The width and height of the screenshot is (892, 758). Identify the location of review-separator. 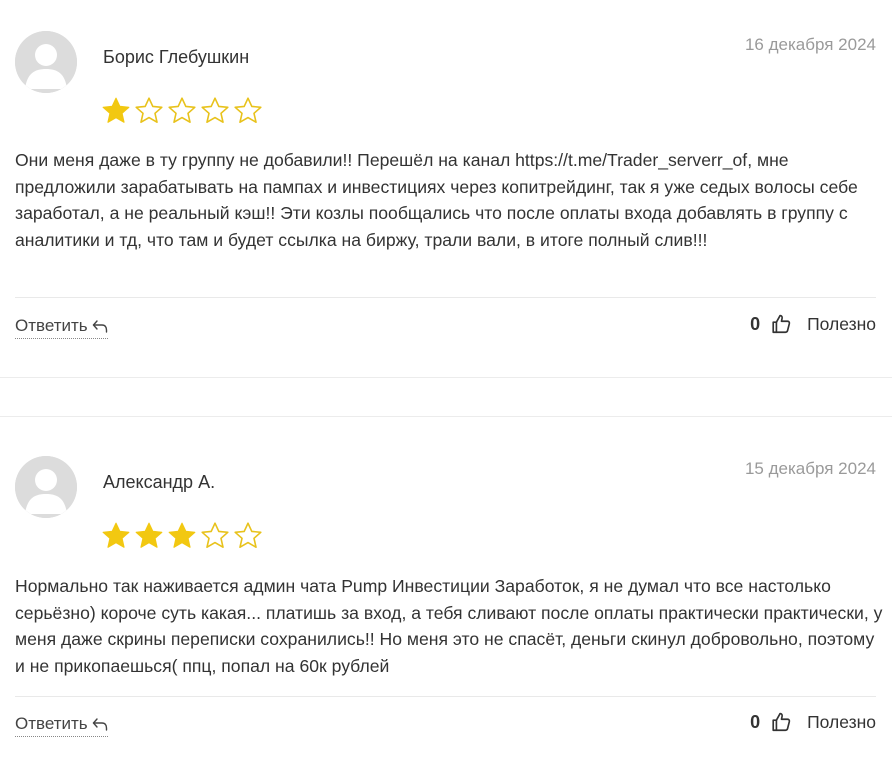
(446, 416).